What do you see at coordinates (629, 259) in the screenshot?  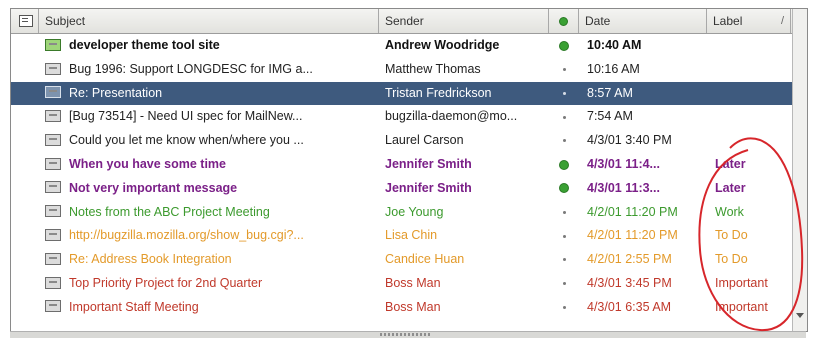 I see `message-date: 4/2/01 2:55 PM` at bounding box center [629, 259].